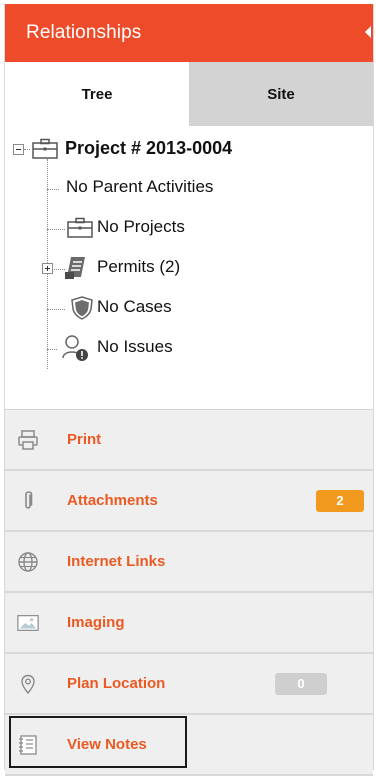 This screenshot has width=376, height=776. I want to click on map-pin-icon, so click(28, 684).